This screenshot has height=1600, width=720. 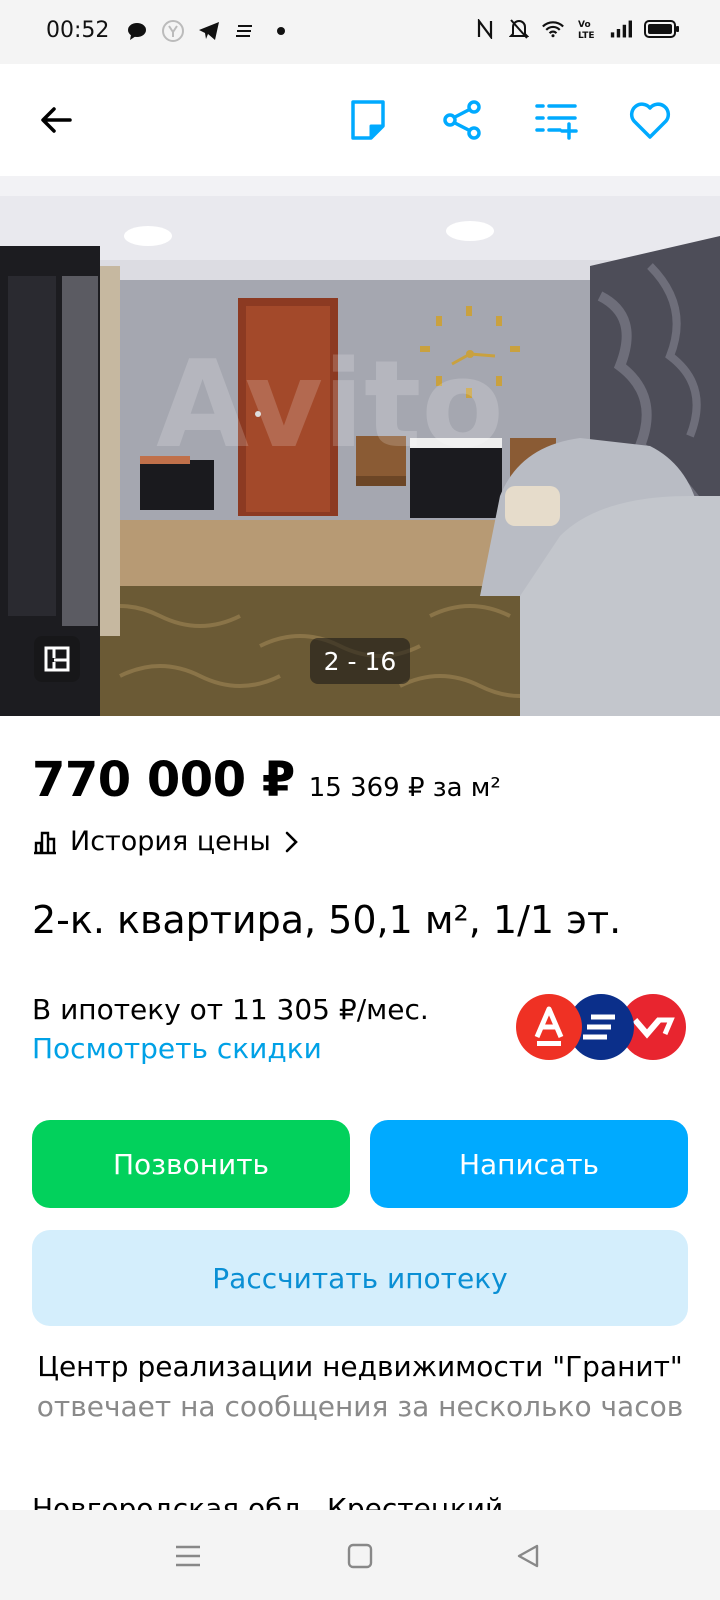 What do you see at coordinates (360, 1366) in the screenshot?
I see `seller-name: Центр реализации недвижимости "Гранит"` at bounding box center [360, 1366].